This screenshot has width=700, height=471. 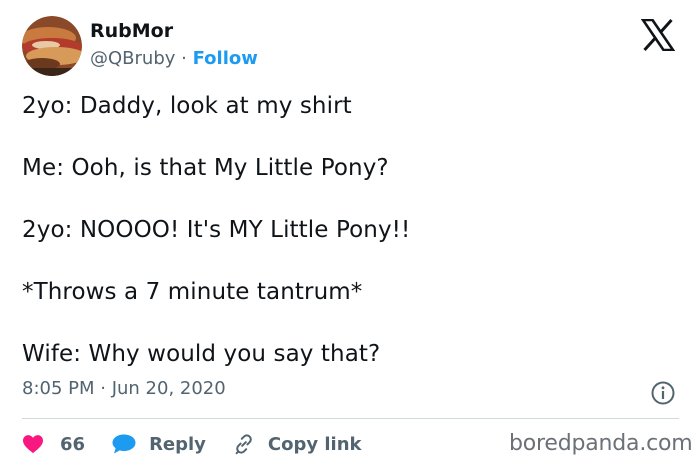 What do you see at coordinates (663, 393) in the screenshot?
I see `info-icon` at bounding box center [663, 393].